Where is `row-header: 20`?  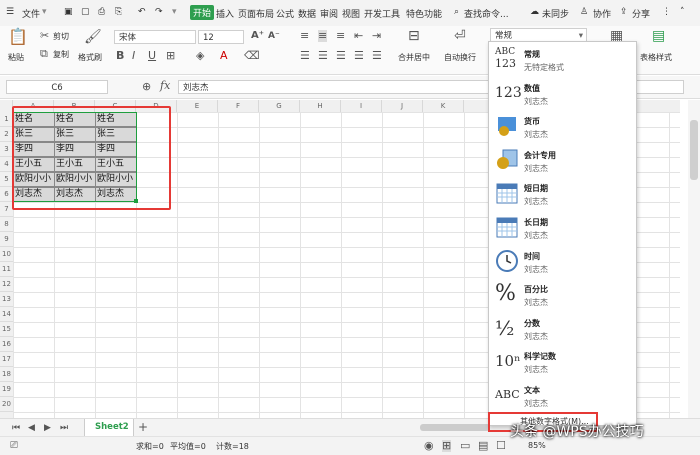 row-header: 20 is located at coordinates (6, 404).